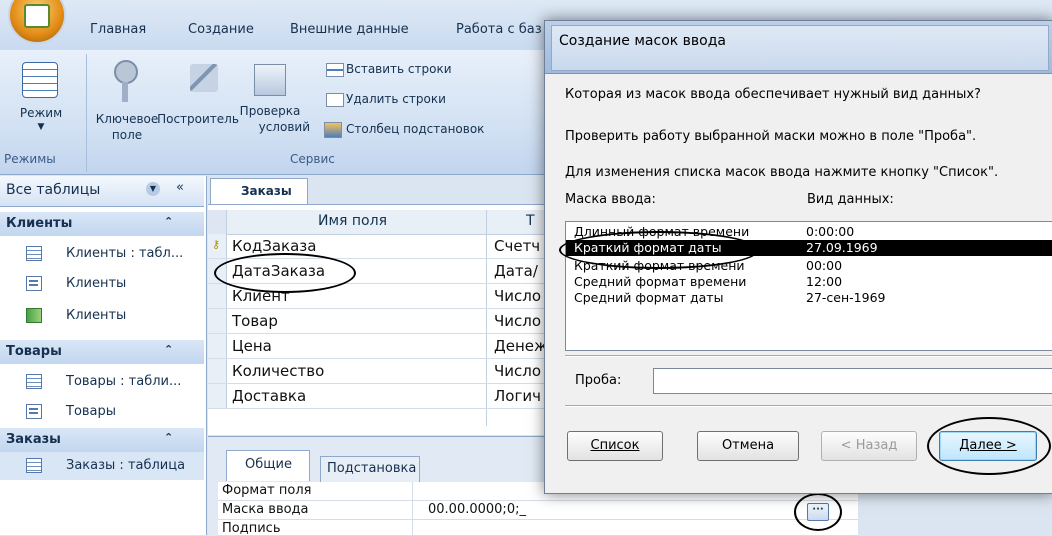 Image resolution: width=1052 pixels, height=536 pixels. What do you see at coordinates (378, 346) in the screenshot?
I see `table-row: Цена Денеж` at bounding box center [378, 346].